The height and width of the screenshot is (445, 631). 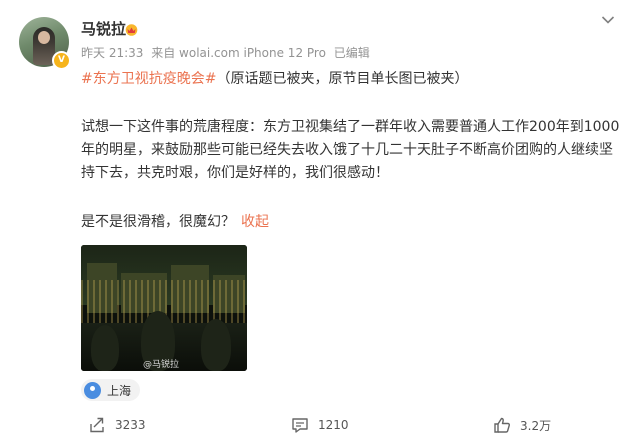 I want to click on location-label: 上海, so click(x=119, y=390).